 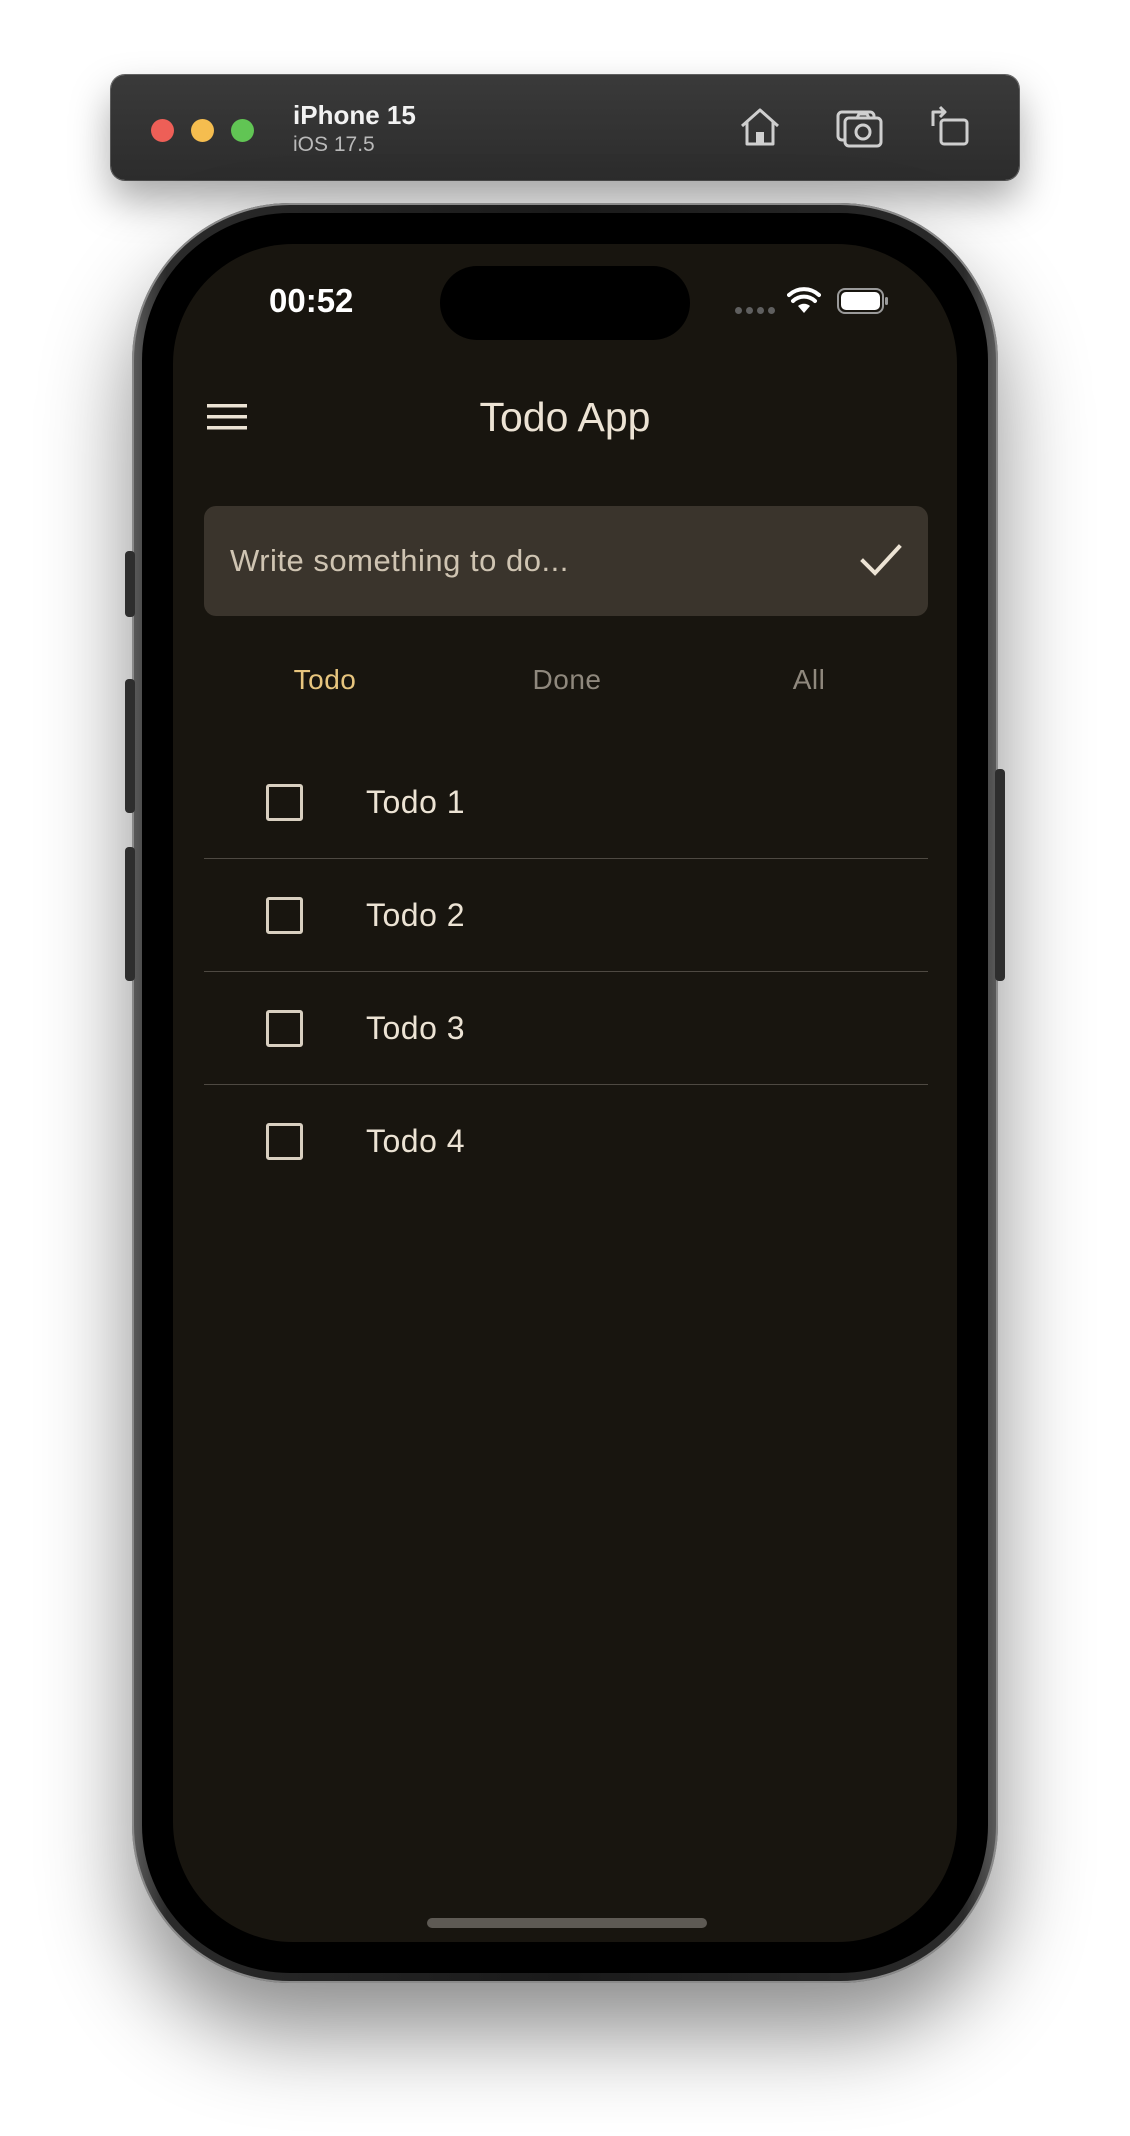 I want to click on battery-icon, so click(x=862, y=301).